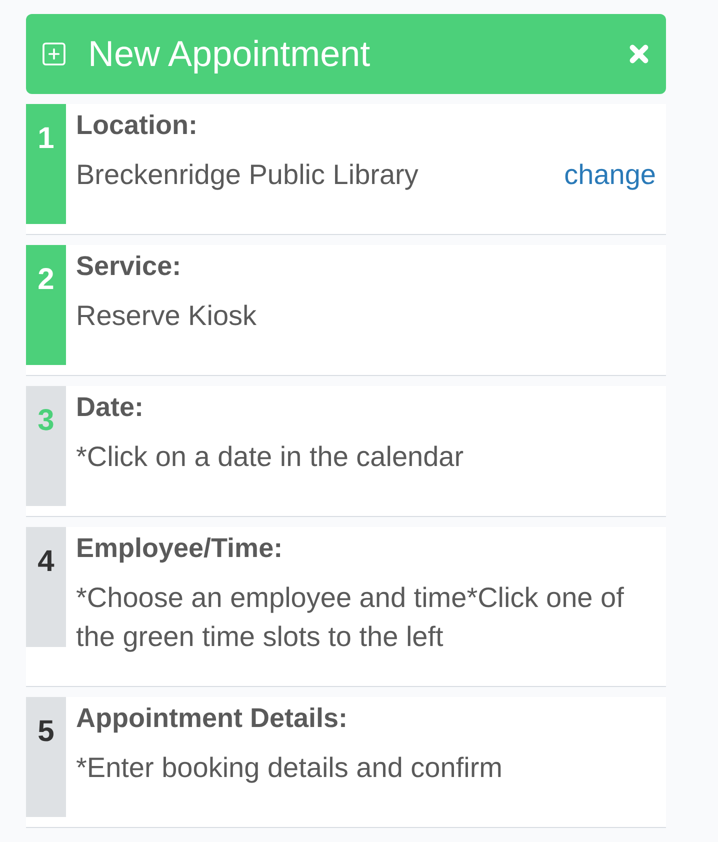  Describe the element at coordinates (137, 125) in the screenshot. I see `step-label: Location:` at that location.